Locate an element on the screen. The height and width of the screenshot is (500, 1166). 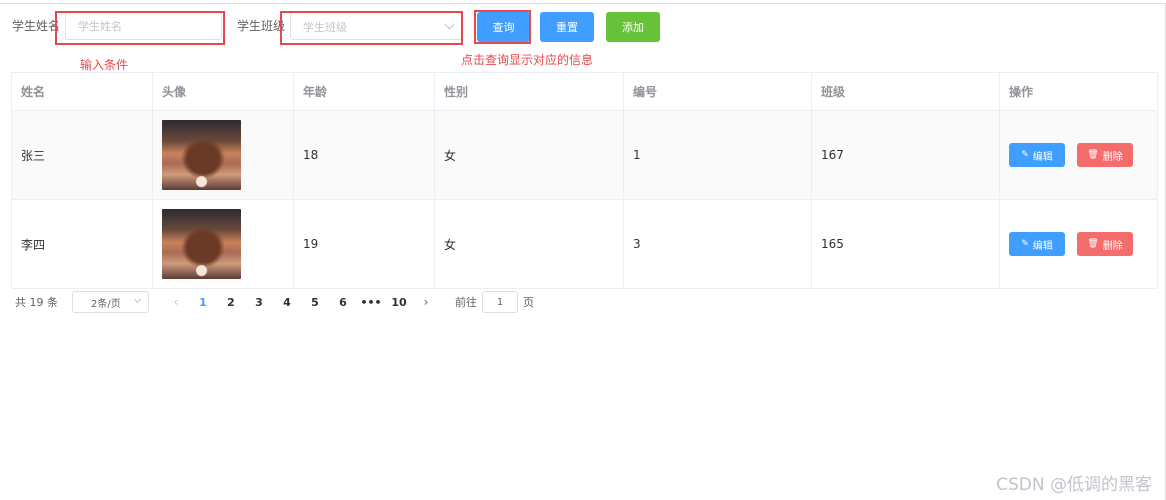
page-button: 5 is located at coordinates (315, 302).